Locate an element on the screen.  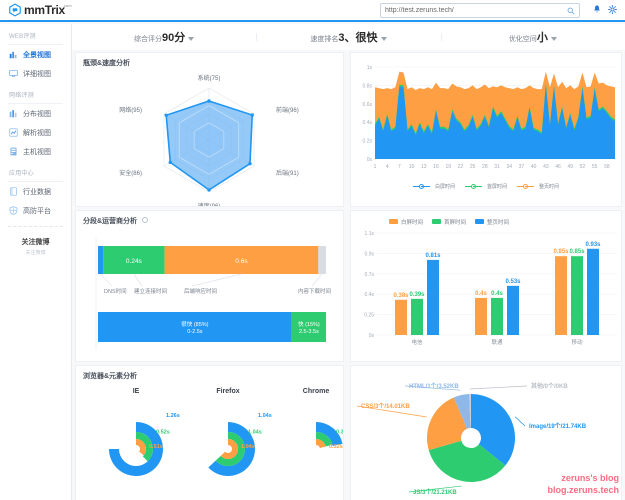
svg-text: 0.6s is located at coordinates (368, 105).